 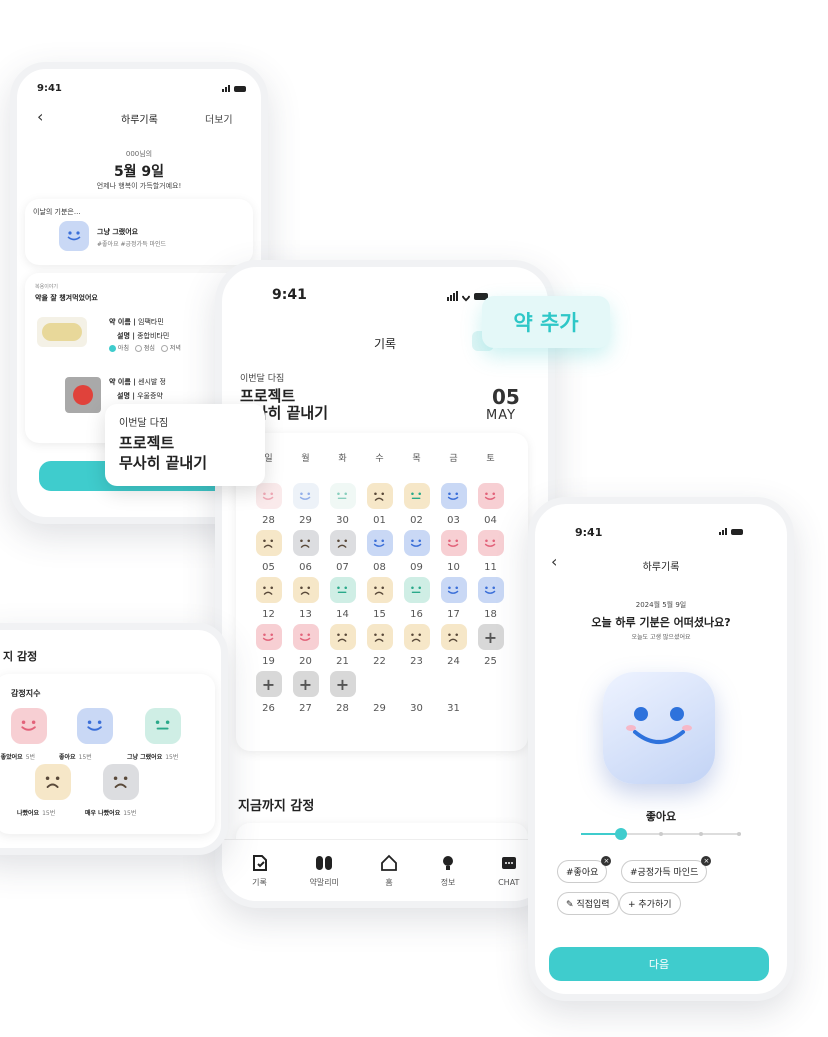 What do you see at coordinates (453, 614) in the screenshot?
I see `day-number: 17` at bounding box center [453, 614].